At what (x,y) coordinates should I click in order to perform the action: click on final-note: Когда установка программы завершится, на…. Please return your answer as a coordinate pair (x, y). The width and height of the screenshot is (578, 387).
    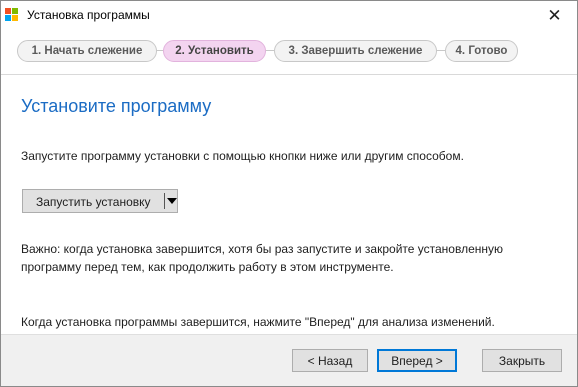
    Looking at the image, I should click on (258, 322).